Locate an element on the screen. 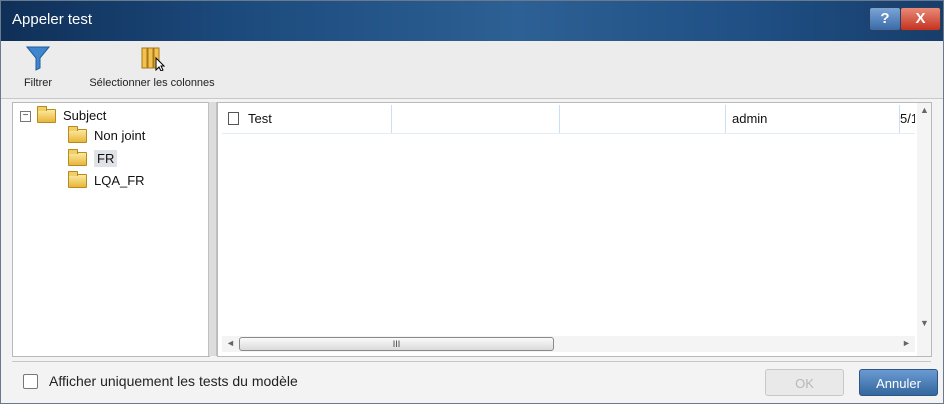 This screenshot has height=404, width=944. test-document-icon is located at coordinates (233, 119).